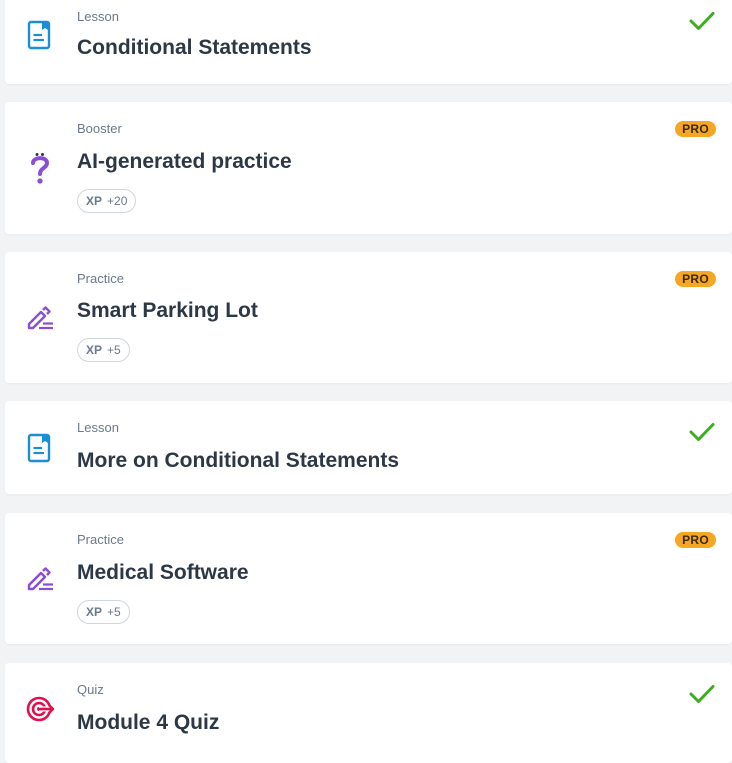  Describe the element at coordinates (90, 689) in the screenshot. I see `item-kind-label: Quiz` at that location.